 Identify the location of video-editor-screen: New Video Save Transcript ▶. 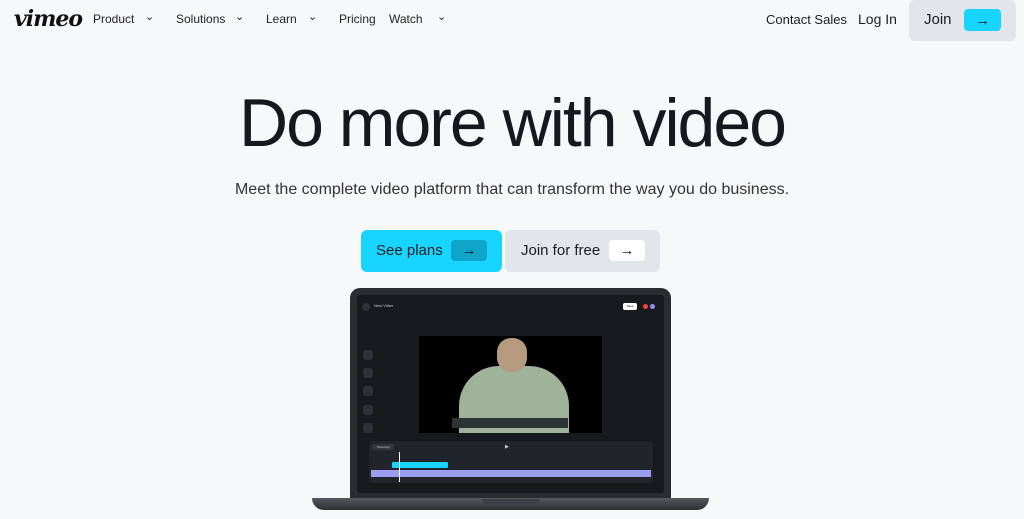
(510, 394).